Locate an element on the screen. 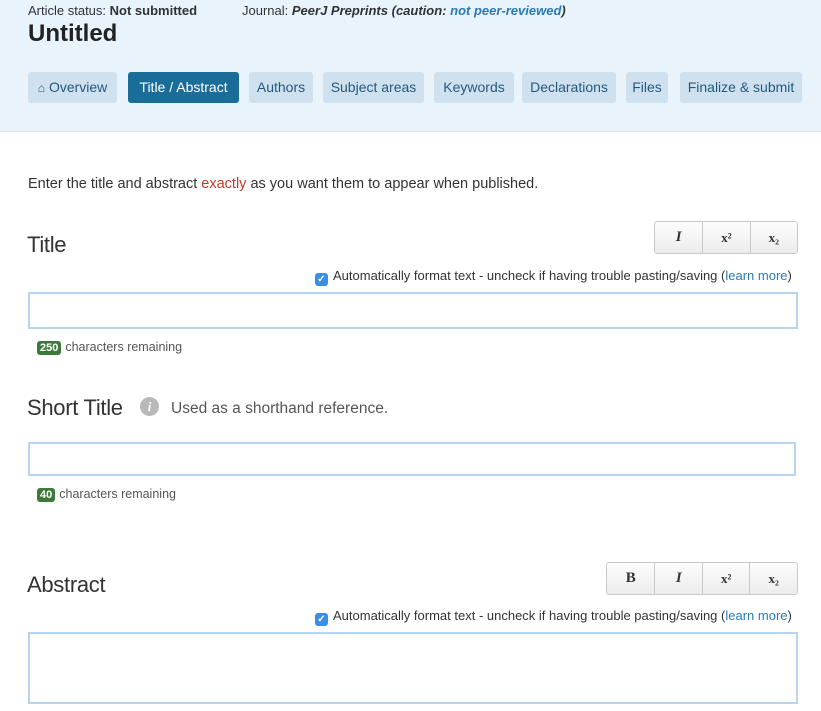  short-title-input is located at coordinates (412, 459).